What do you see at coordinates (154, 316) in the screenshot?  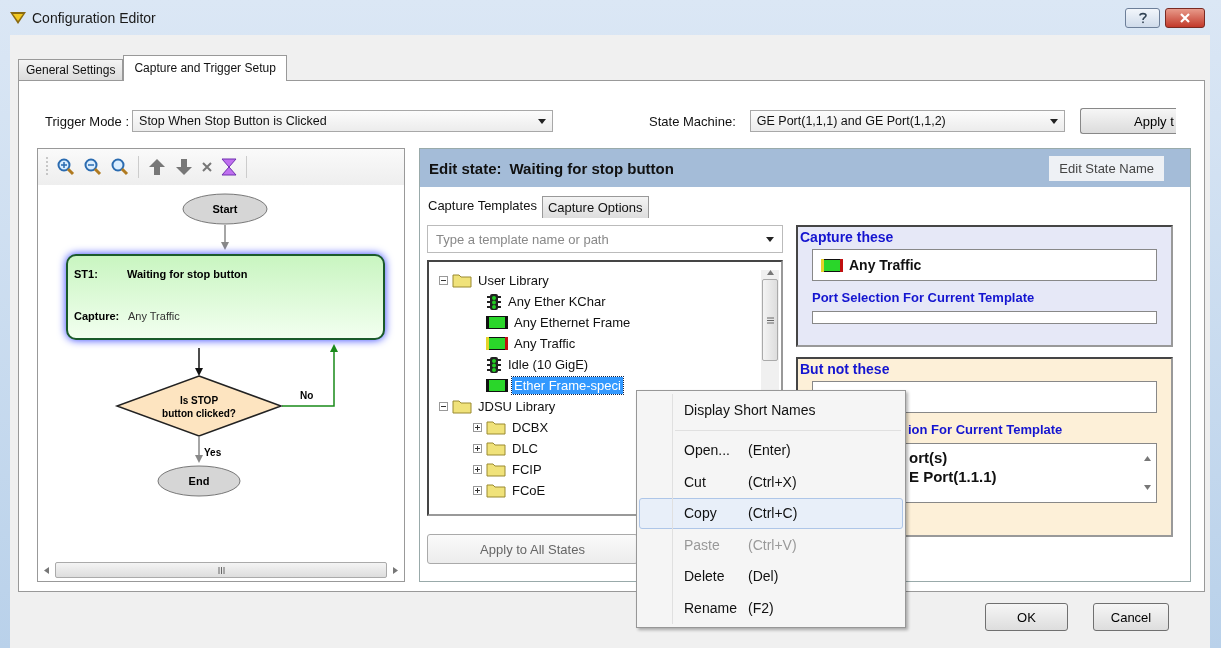 I see `capture-value: Any Traffic` at bounding box center [154, 316].